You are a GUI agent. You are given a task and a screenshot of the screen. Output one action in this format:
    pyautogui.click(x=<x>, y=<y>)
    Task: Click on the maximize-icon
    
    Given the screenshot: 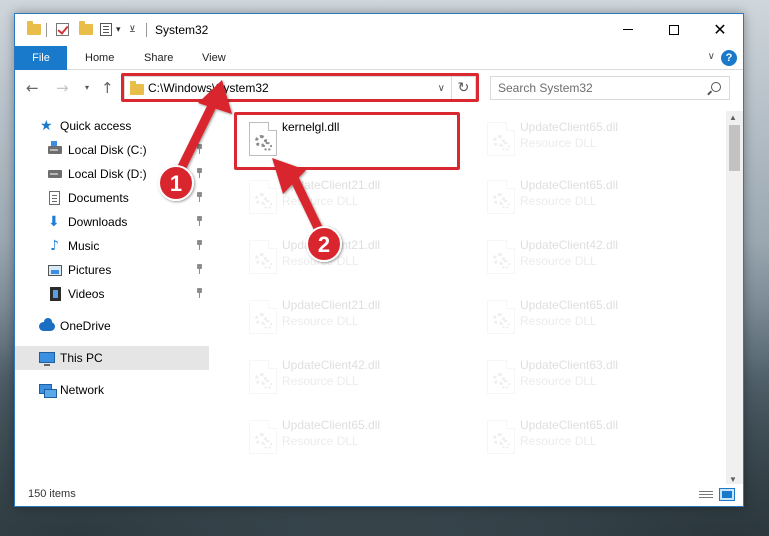 What is the action you would take?
    pyautogui.click(x=674, y=29)
    